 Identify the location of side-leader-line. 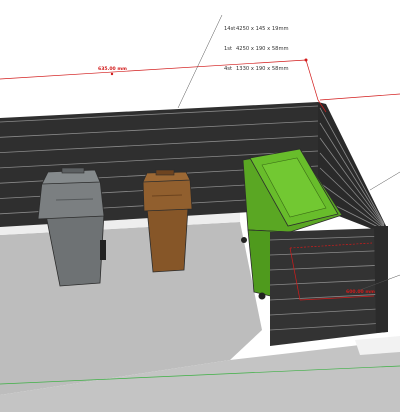
(384, 181).